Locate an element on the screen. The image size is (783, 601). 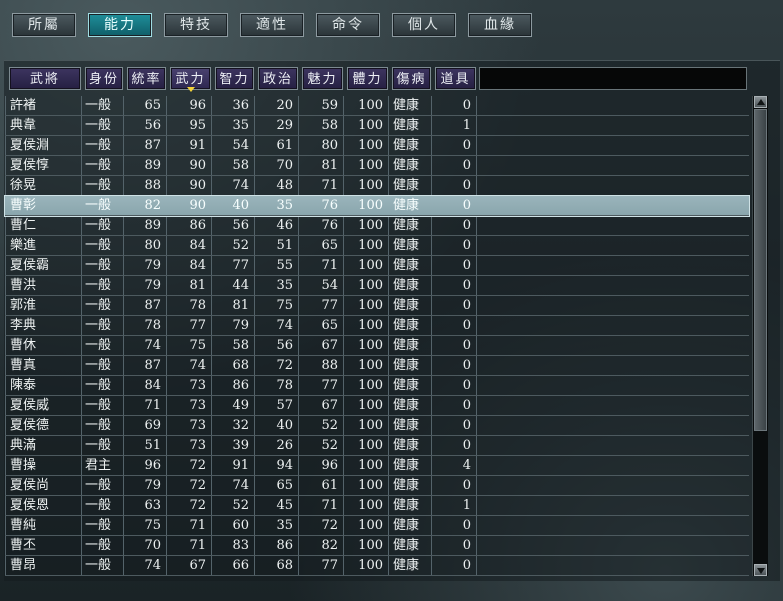
header-col-leadership: 統率 is located at coordinates (146, 78).